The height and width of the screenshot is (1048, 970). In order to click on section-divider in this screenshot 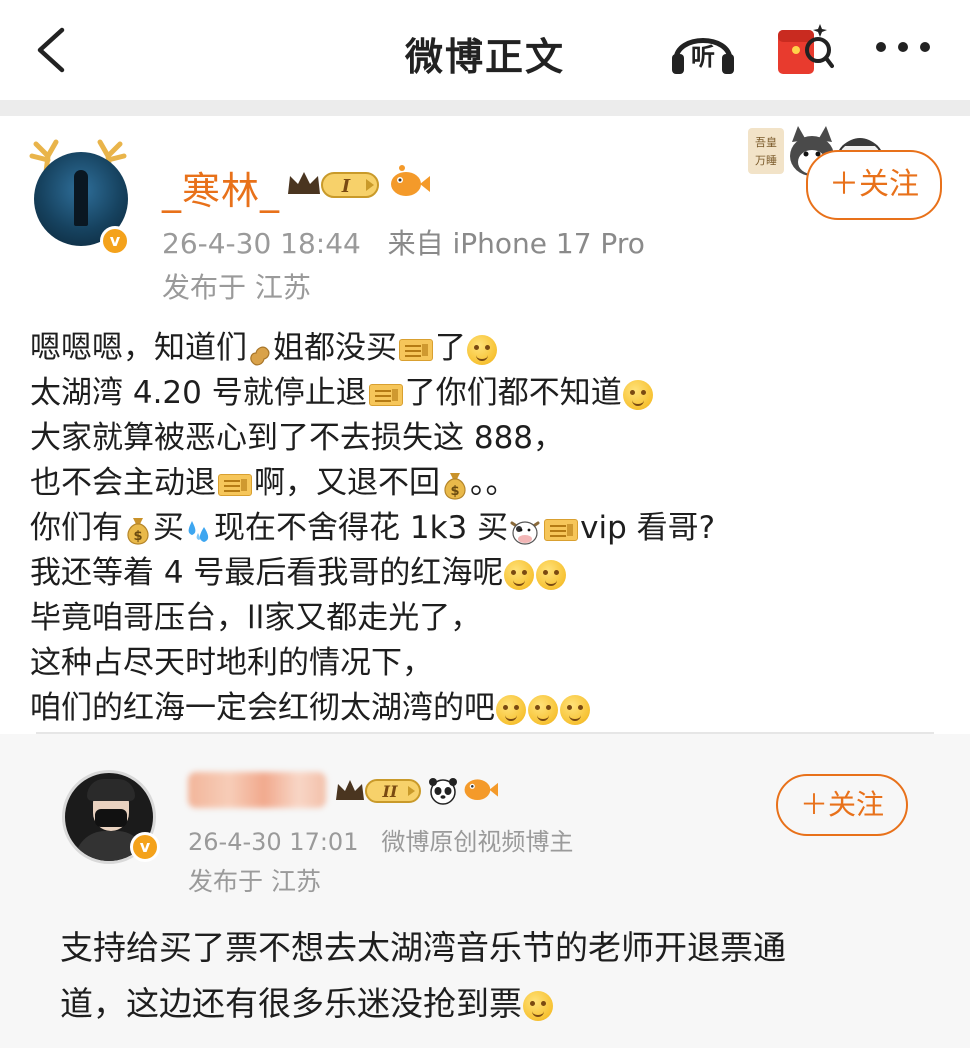, I will do `click(485, 108)`.